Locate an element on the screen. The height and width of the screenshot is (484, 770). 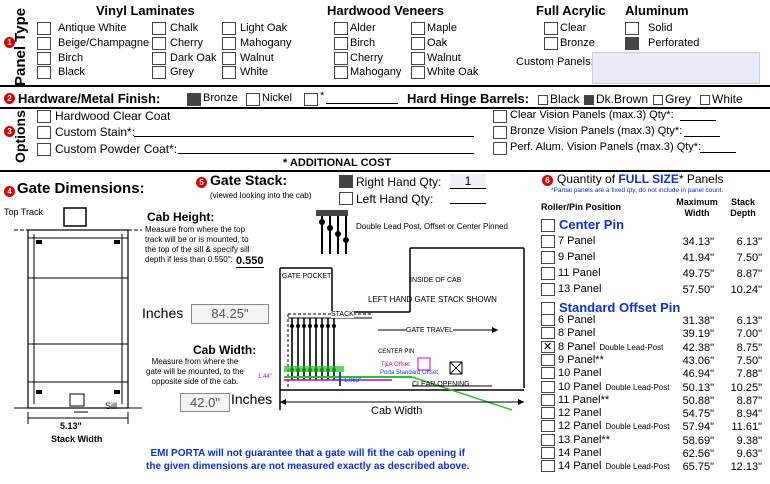
col-position-header: Roller/Pin Position is located at coordinates (581, 207).